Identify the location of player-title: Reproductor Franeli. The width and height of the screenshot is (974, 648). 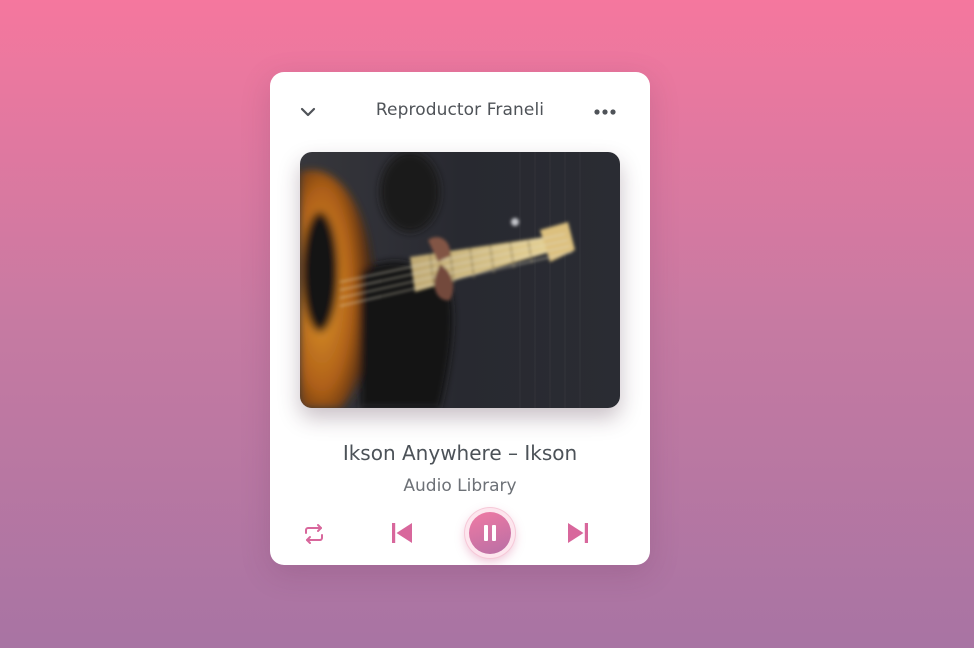
(460, 110).